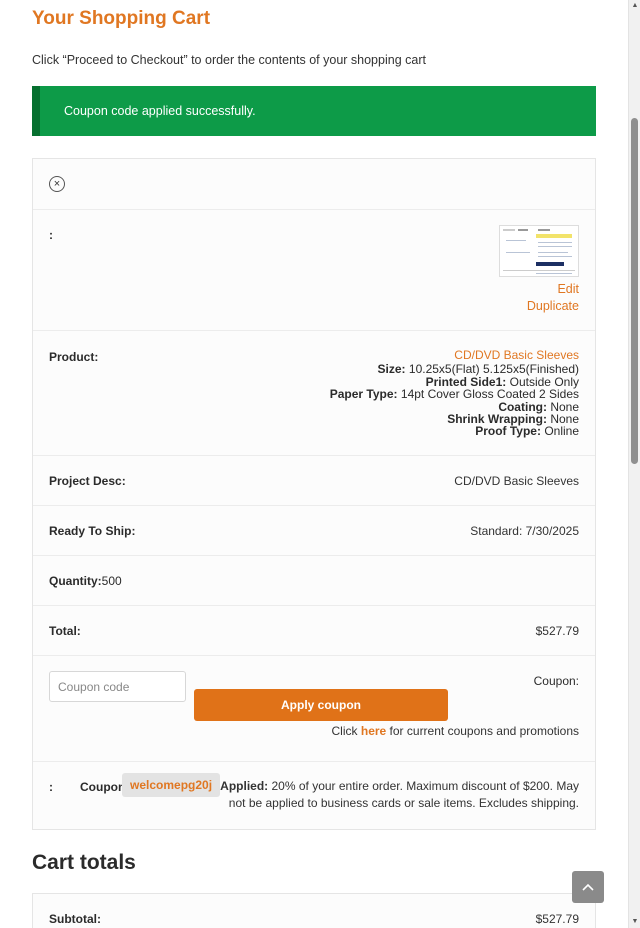  I want to click on cart-totals-title: Cart totals, so click(84, 862).